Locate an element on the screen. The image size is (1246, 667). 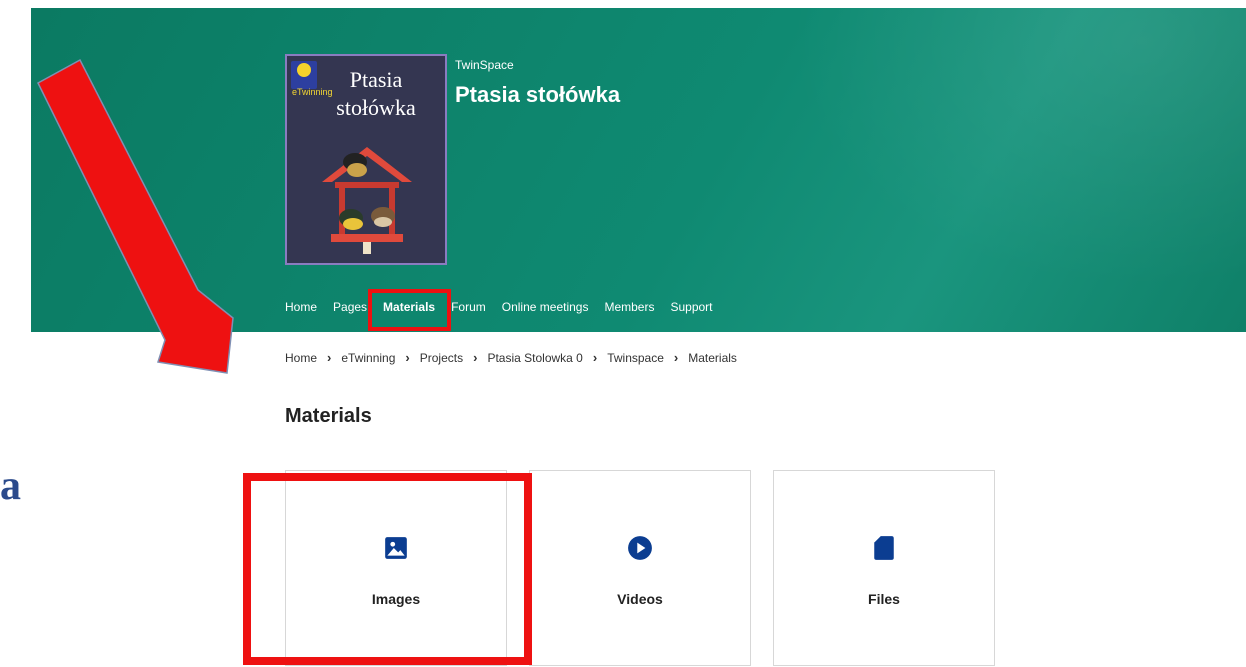
breadcrumb-home: Home is located at coordinates (301, 358).